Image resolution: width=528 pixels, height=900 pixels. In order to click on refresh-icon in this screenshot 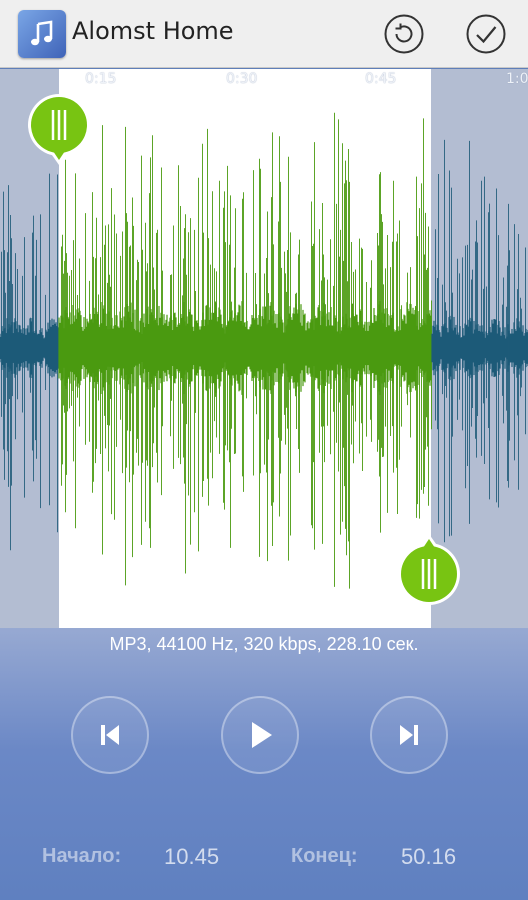, I will do `click(404, 34)`.